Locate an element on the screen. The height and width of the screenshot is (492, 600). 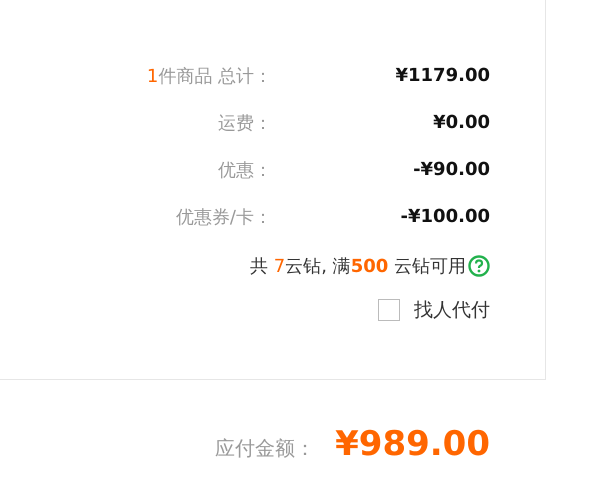
total-label: 应付金额： is located at coordinates (265, 448).